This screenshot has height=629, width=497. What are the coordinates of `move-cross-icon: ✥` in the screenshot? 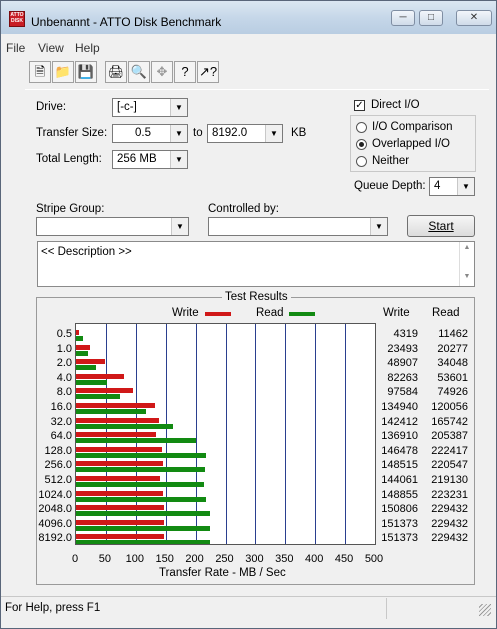 It's located at (162, 71).